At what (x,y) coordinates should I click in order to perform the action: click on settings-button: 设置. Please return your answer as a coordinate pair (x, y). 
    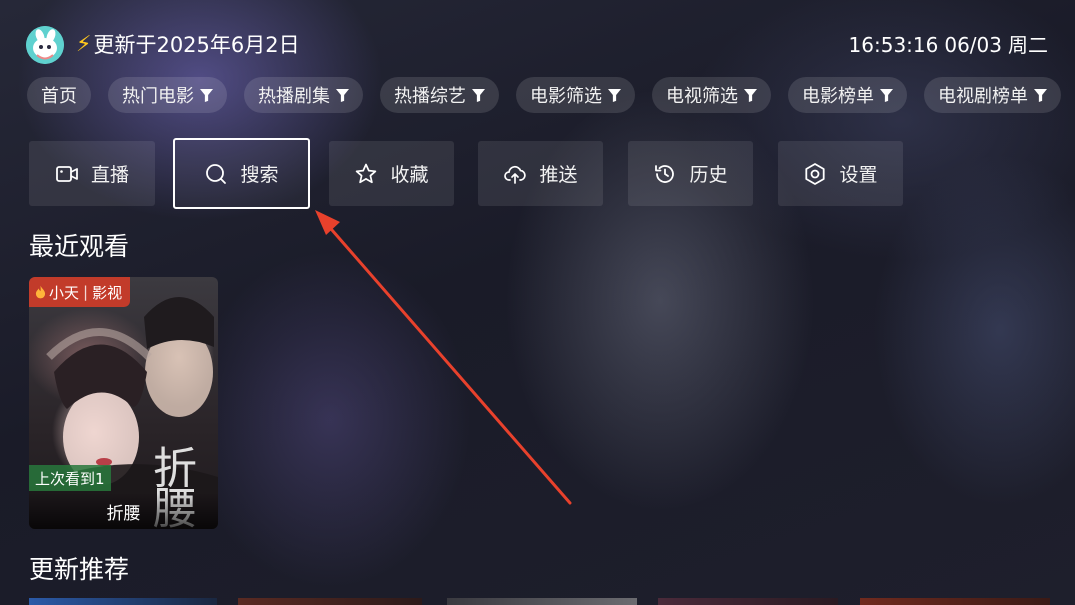
    Looking at the image, I should click on (840, 173).